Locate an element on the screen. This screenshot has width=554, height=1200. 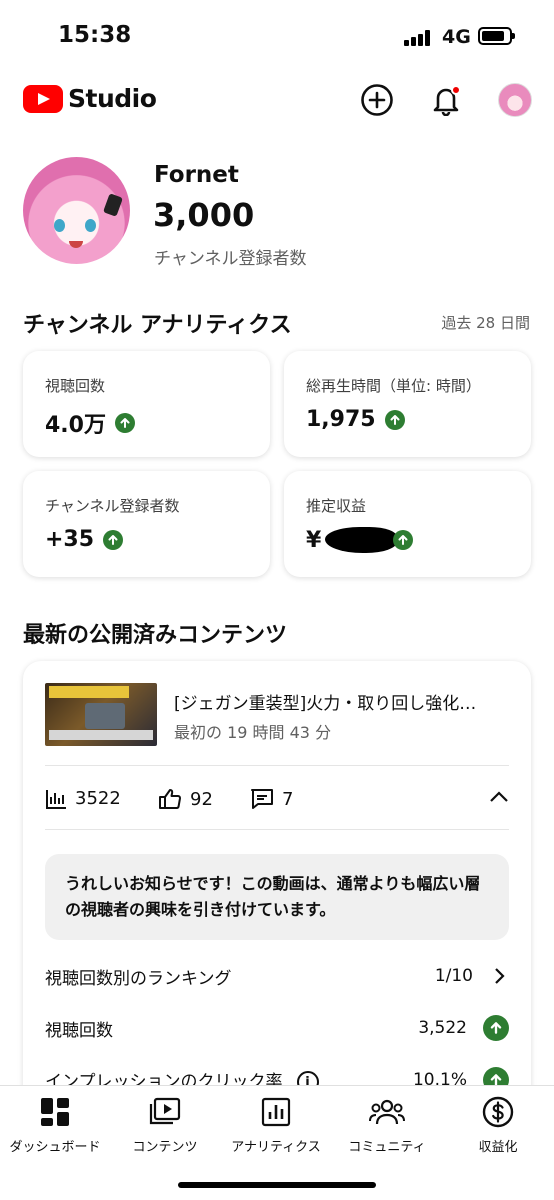
youtube-studio-logo: Studio is located at coordinates (90, 98).